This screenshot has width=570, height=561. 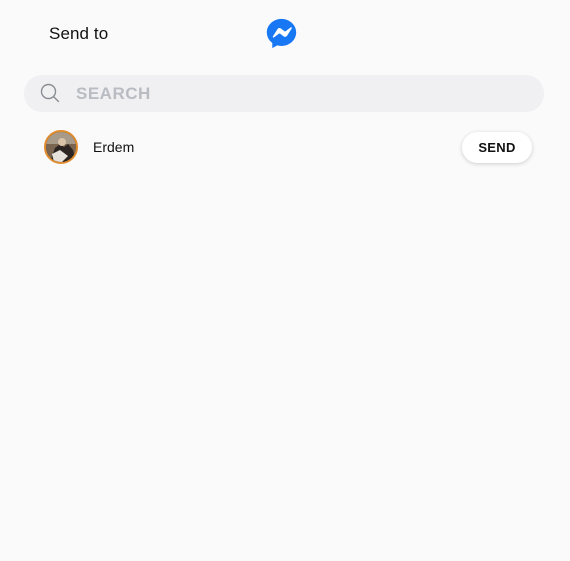 I want to click on send-button: SEND, so click(x=497, y=147).